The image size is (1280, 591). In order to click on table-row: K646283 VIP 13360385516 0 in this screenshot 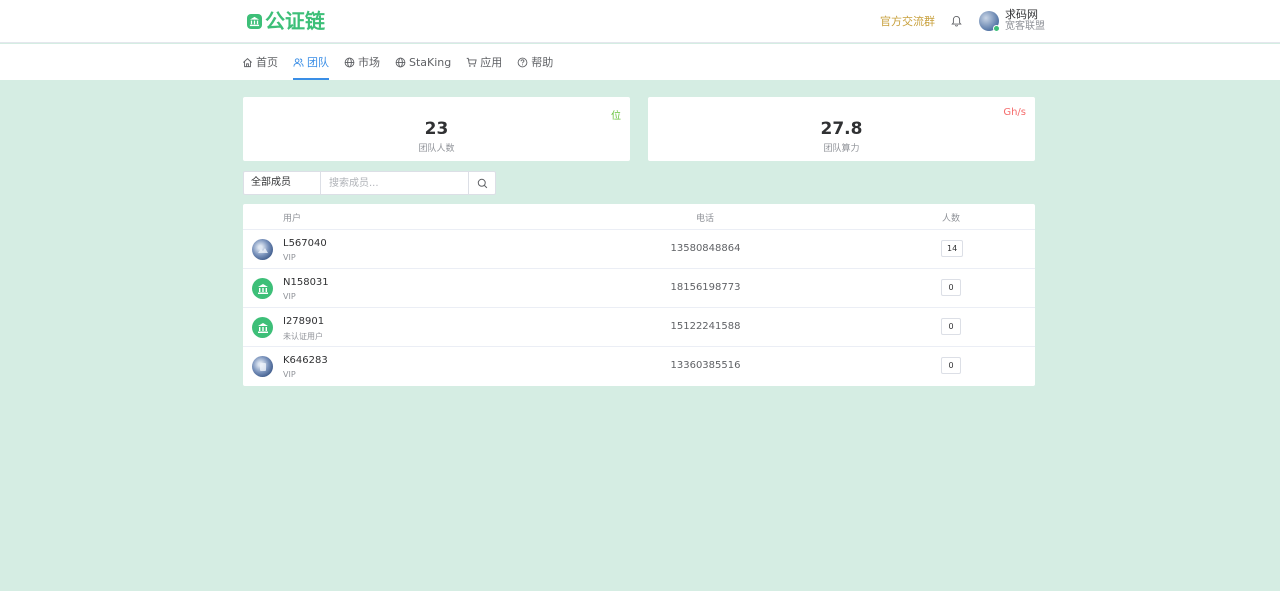, I will do `click(639, 366)`.